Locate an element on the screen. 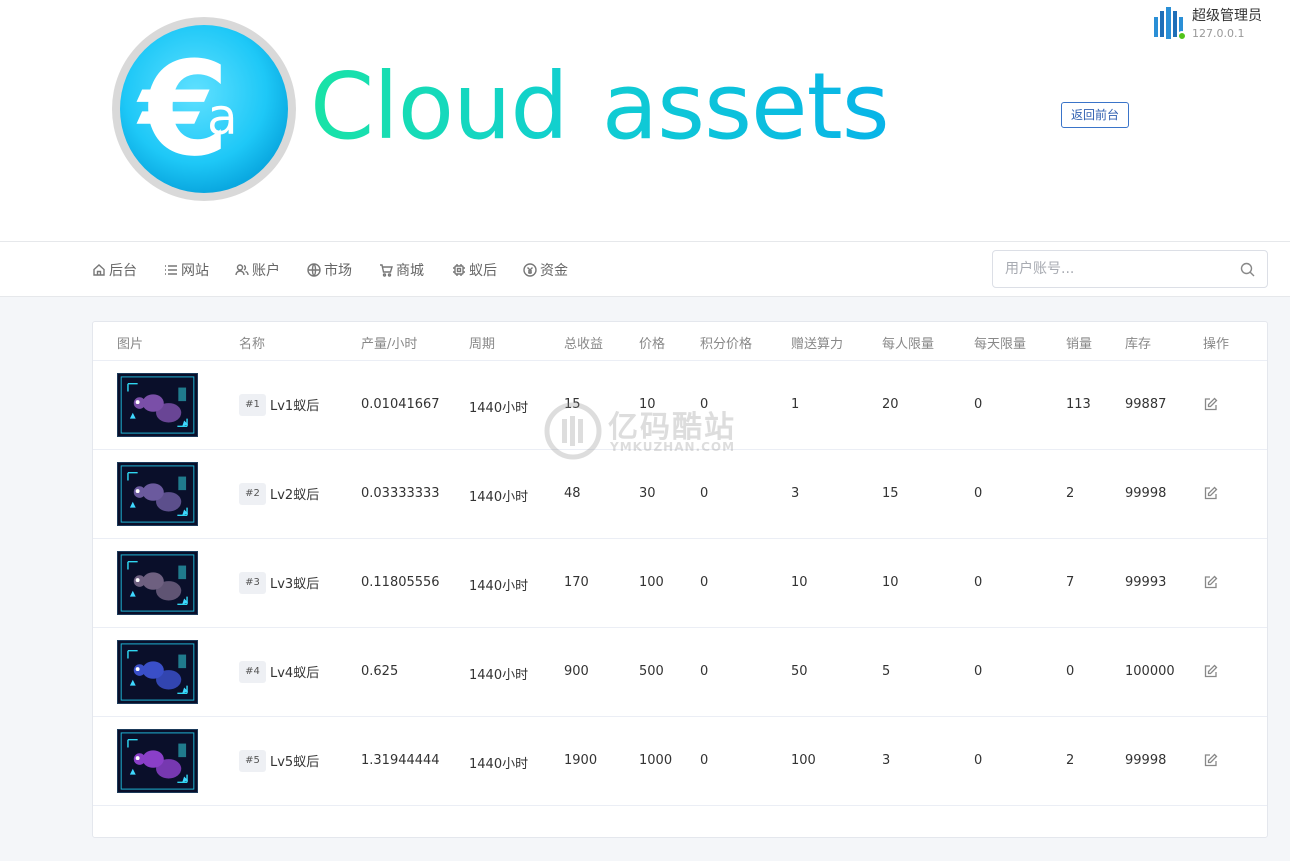 Image resolution: width=1290 pixels, height=861 pixels. cell-price: 30 is located at coordinates (647, 493).